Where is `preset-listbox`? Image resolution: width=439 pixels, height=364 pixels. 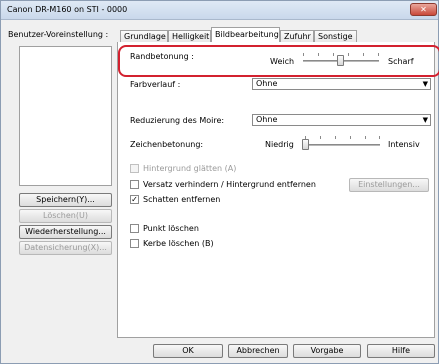
preset-listbox is located at coordinates (65, 116).